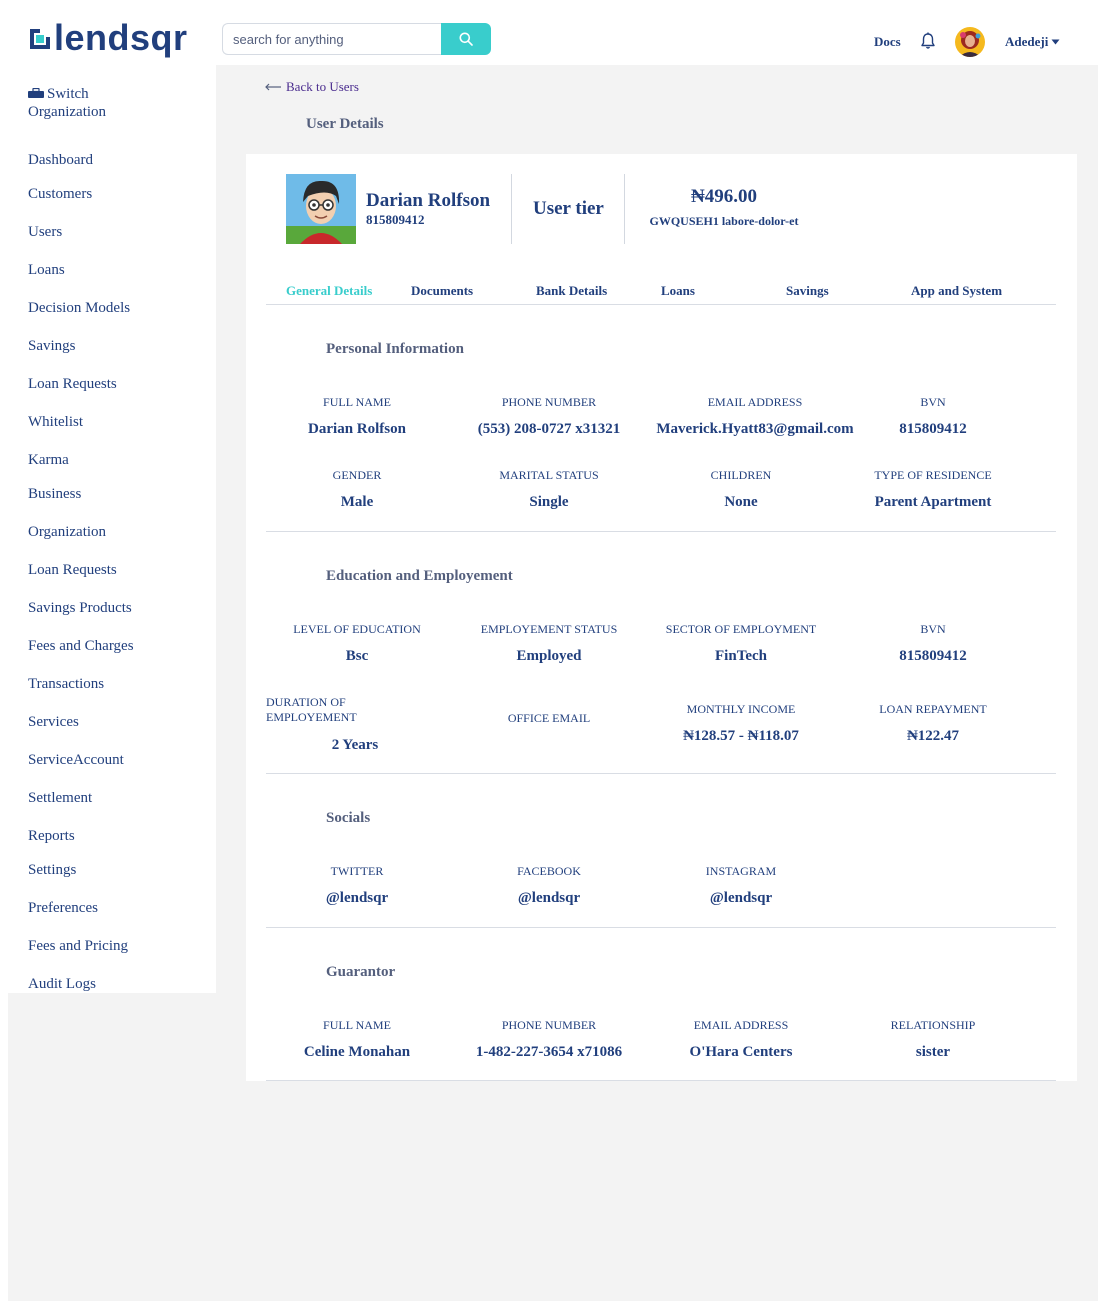  What do you see at coordinates (357, 1025) in the screenshot?
I see `field-label: FULL NAME` at bounding box center [357, 1025].